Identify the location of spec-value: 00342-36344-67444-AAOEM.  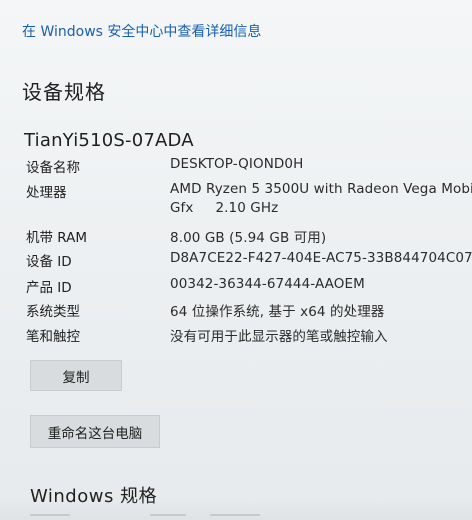
(267, 284).